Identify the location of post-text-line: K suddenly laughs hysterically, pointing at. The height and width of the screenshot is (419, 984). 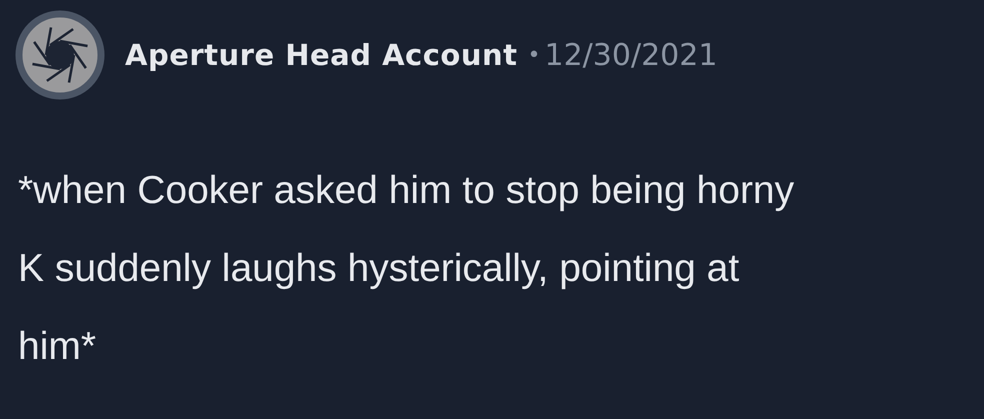
(379, 269).